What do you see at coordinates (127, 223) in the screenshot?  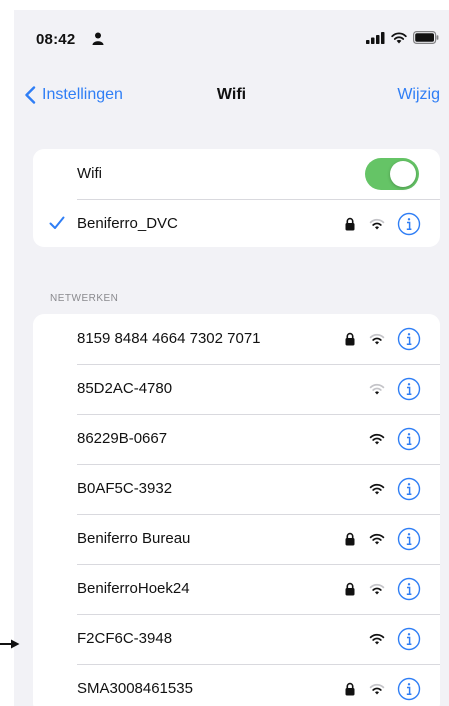 I see `connected-network-name: Beniferro_DVC` at bounding box center [127, 223].